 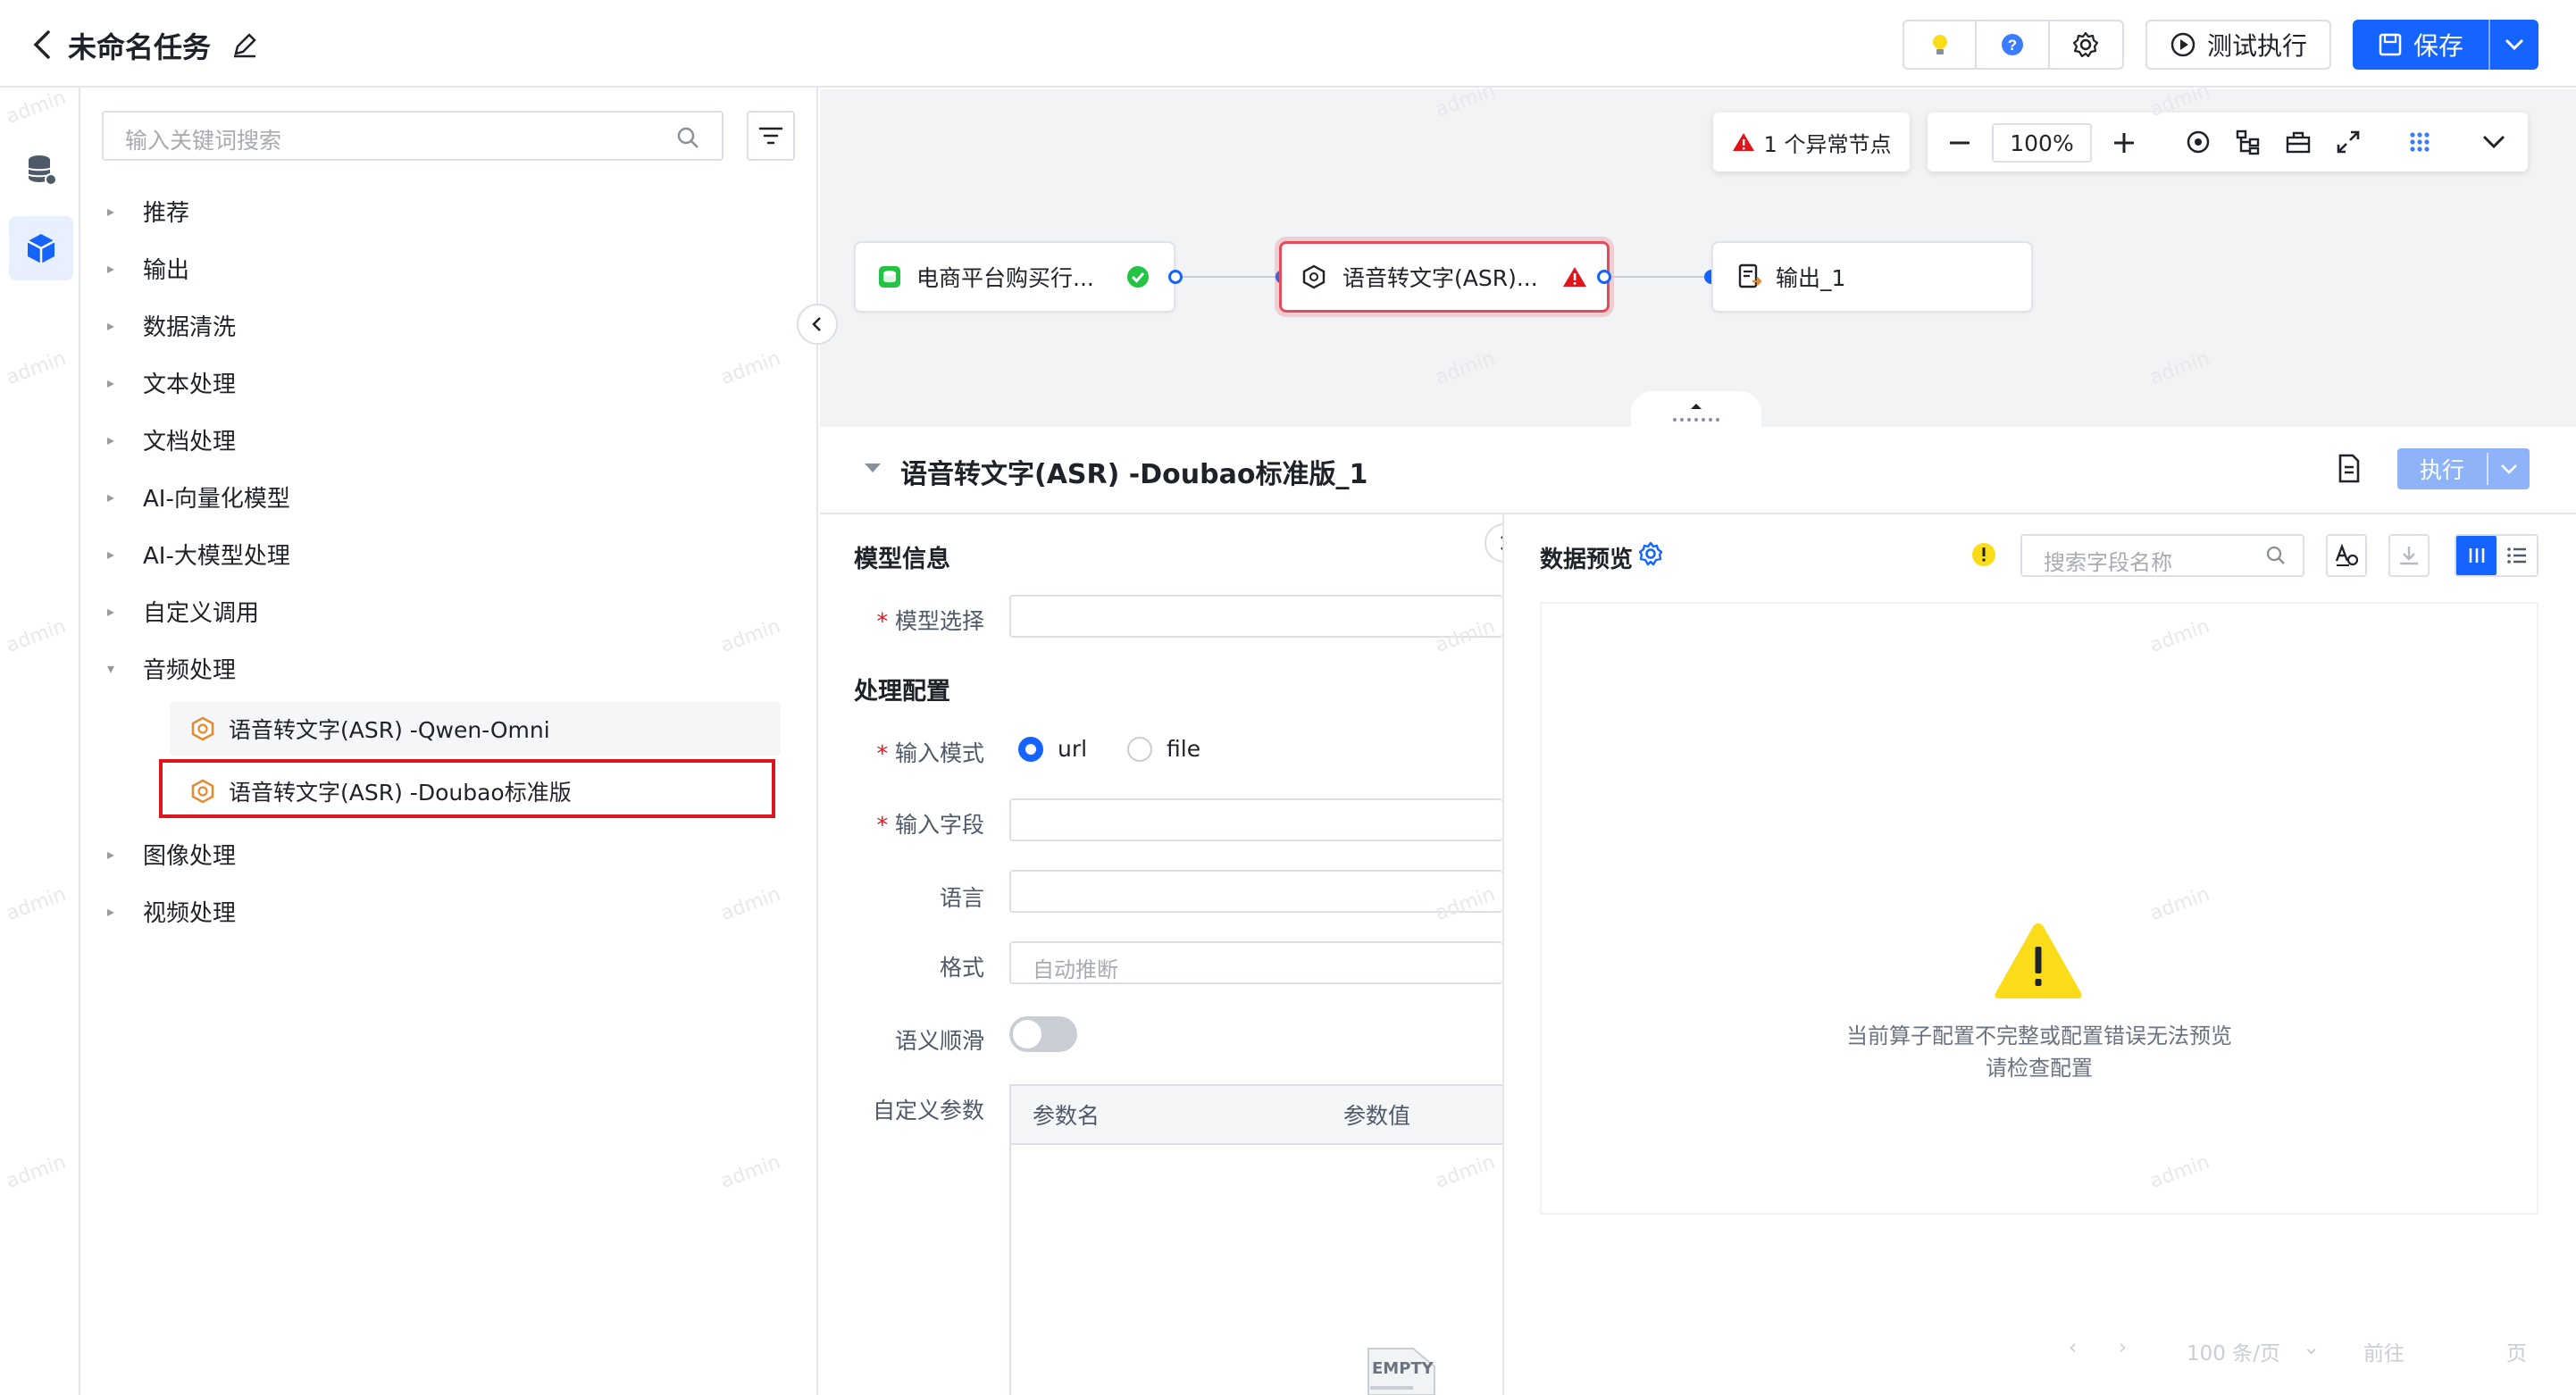 I want to click on run-button: 执行, so click(x=2464, y=468).